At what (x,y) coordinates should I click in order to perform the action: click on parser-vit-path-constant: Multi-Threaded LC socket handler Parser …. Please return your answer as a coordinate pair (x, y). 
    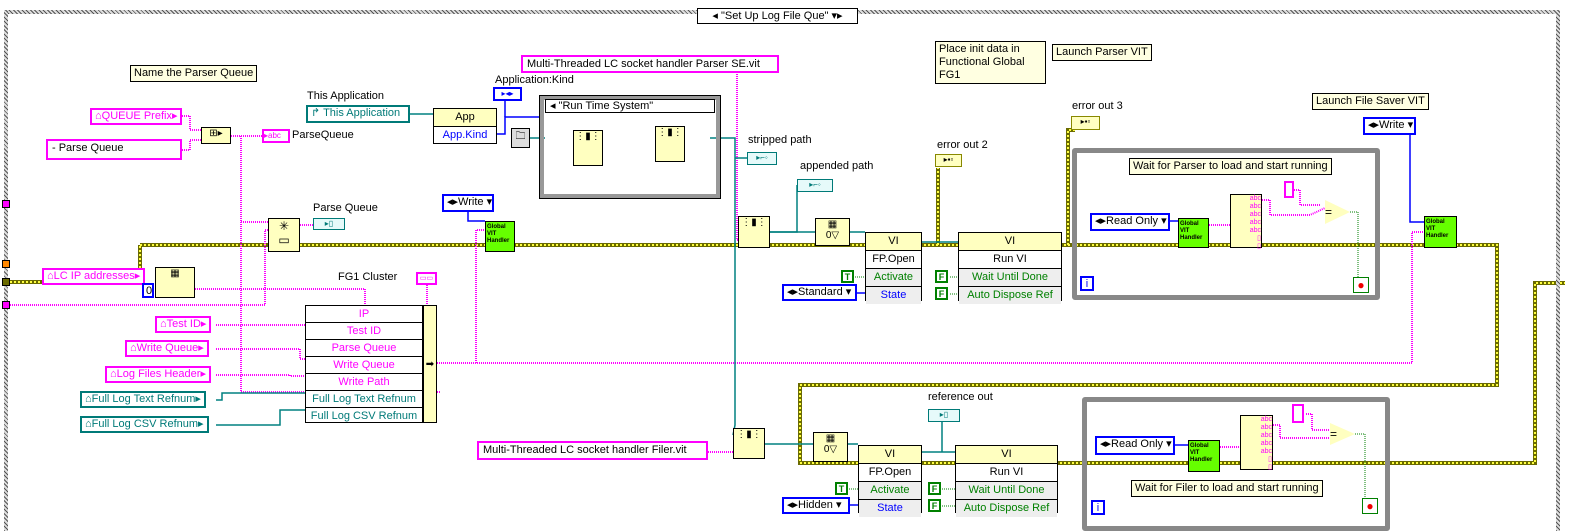
    Looking at the image, I should click on (650, 64).